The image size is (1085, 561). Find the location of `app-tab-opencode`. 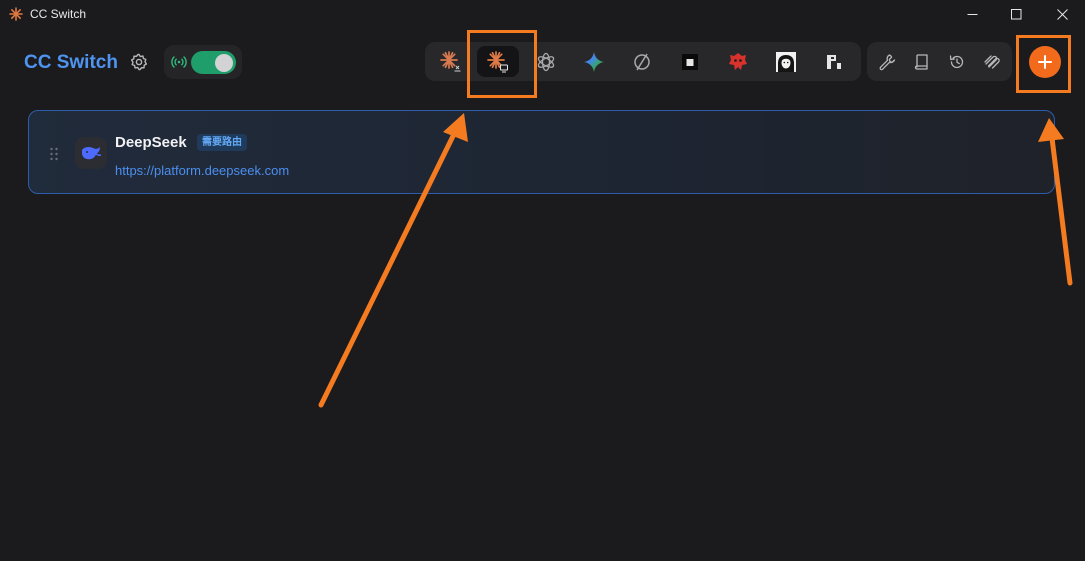

app-tab-opencode is located at coordinates (642, 61).